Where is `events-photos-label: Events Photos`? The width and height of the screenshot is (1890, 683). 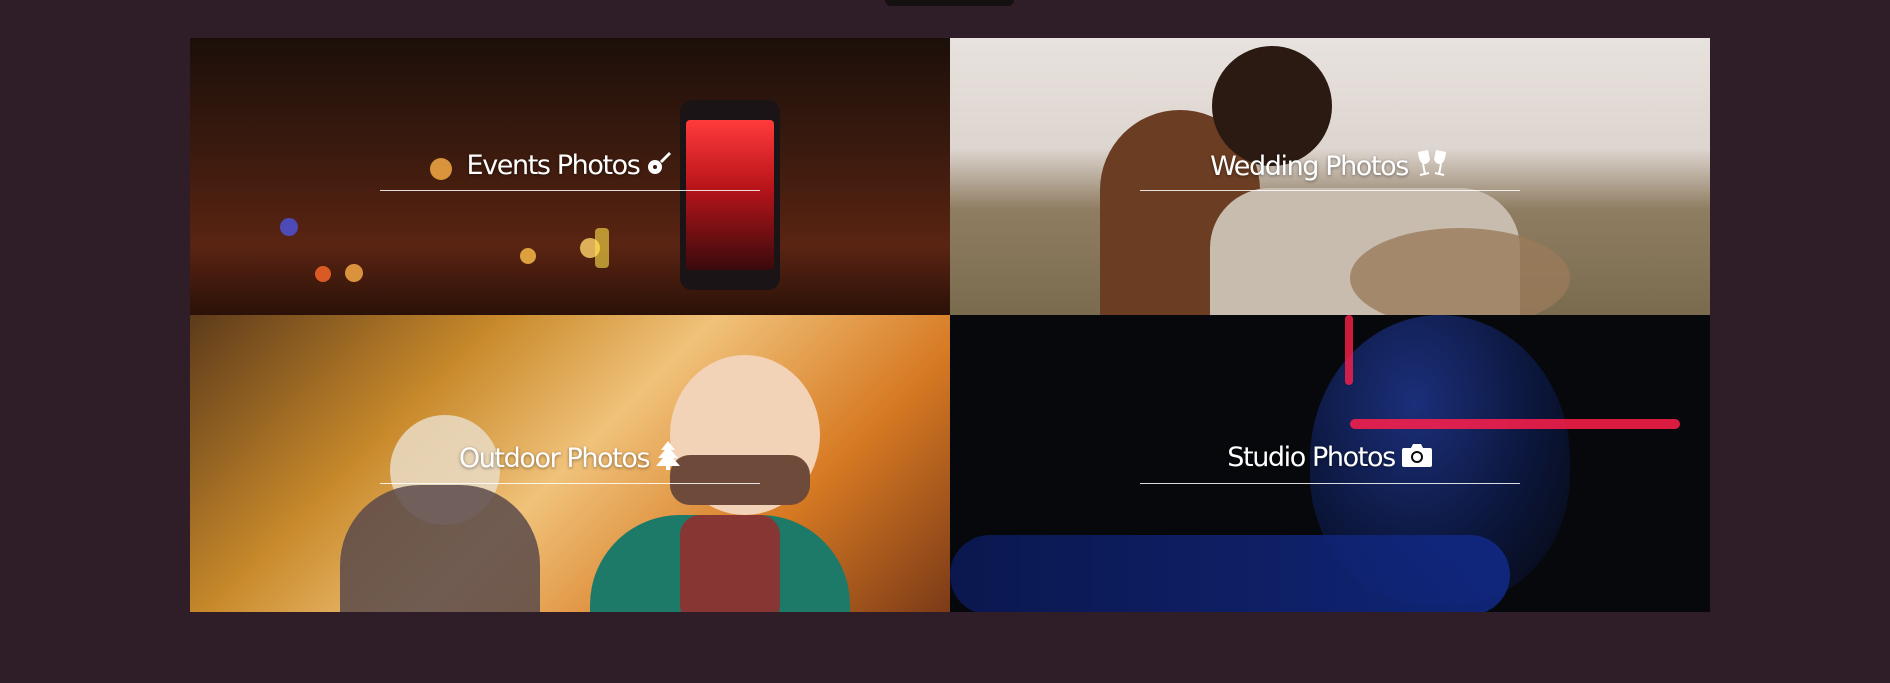
events-photos-label: Events Photos is located at coordinates (553, 165).